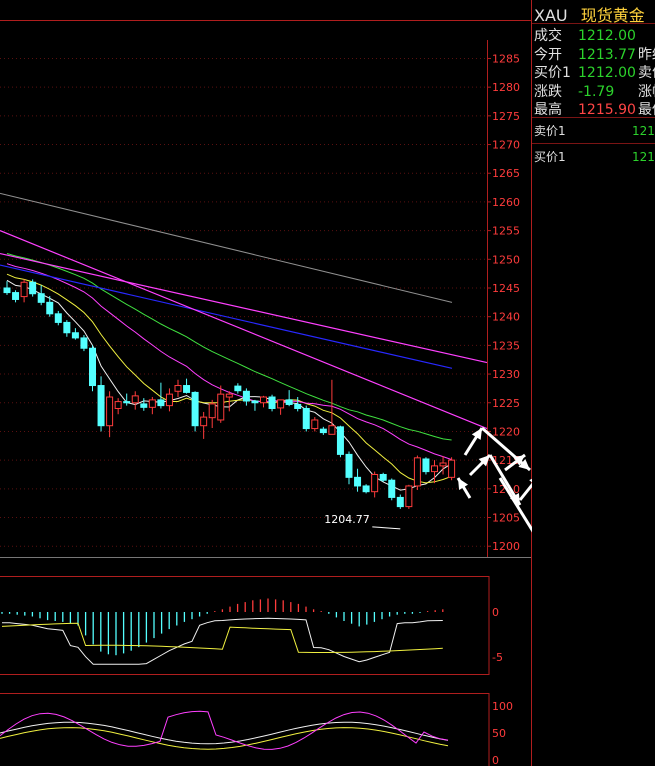 This screenshot has width=655, height=766. What do you see at coordinates (506, 116) in the screenshot?
I see `y-tick-label: 1275` at bounding box center [506, 116].